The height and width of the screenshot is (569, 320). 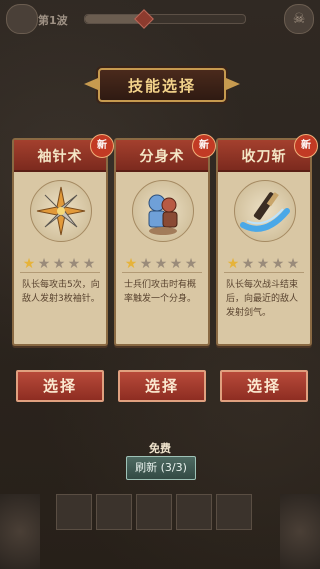 I want to click on page-title: 技能选择, so click(x=161, y=86).